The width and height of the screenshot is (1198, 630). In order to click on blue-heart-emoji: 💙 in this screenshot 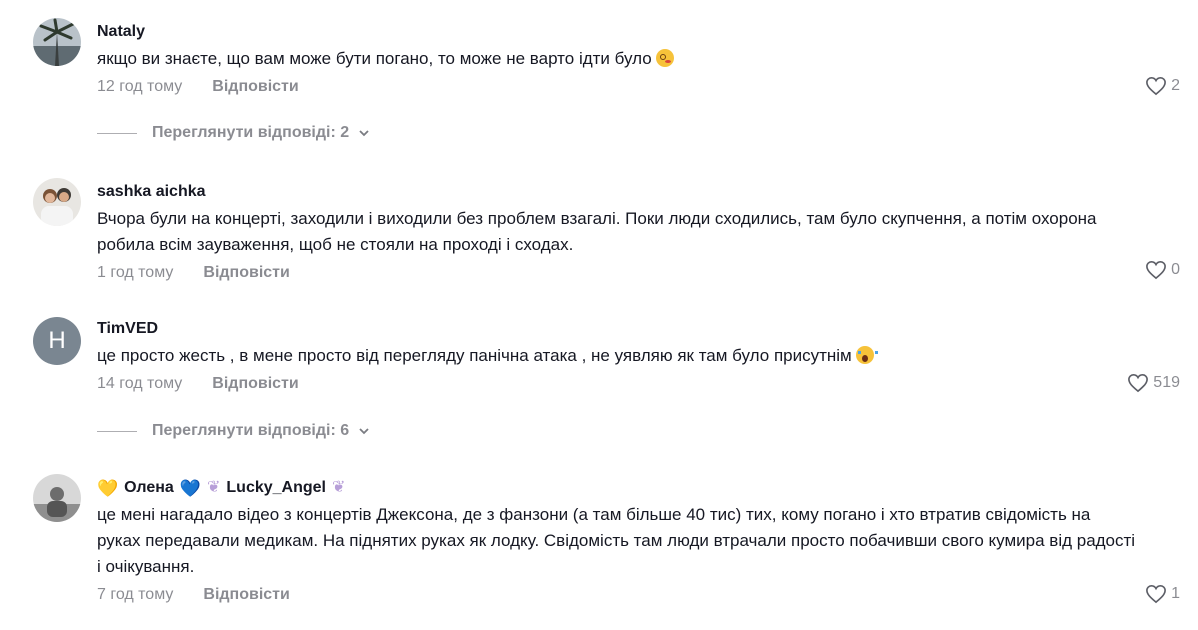, I will do `click(190, 488)`.